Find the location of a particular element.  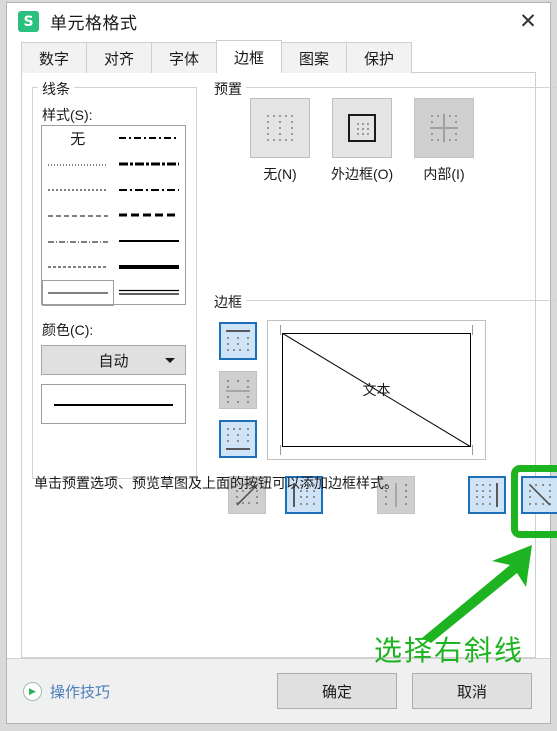

border-hint-text: 单击预置选项、预览草图及上面的按钮可以添加边框样式。 is located at coordinates (216, 483).